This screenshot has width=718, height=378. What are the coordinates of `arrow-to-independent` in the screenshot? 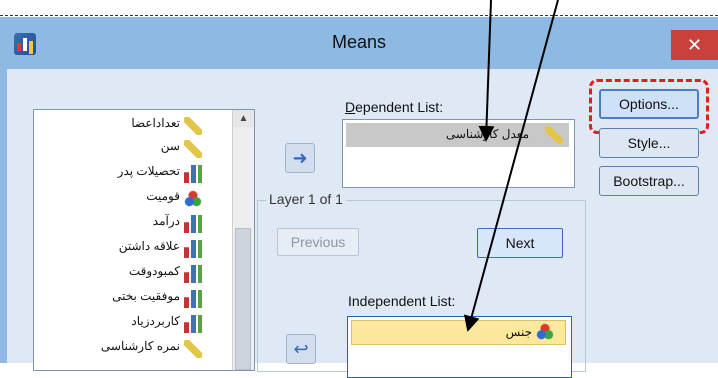 It's located at (511, 166).